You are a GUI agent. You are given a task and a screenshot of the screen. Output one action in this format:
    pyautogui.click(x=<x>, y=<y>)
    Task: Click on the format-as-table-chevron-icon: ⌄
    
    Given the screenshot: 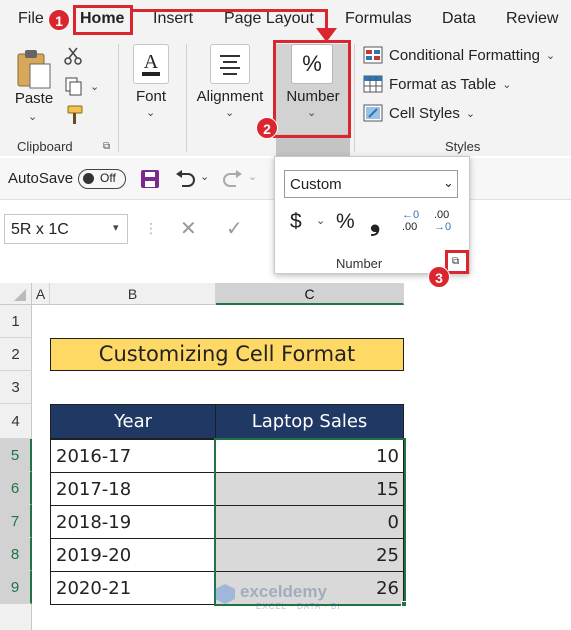 What is the action you would take?
    pyautogui.click(x=507, y=84)
    